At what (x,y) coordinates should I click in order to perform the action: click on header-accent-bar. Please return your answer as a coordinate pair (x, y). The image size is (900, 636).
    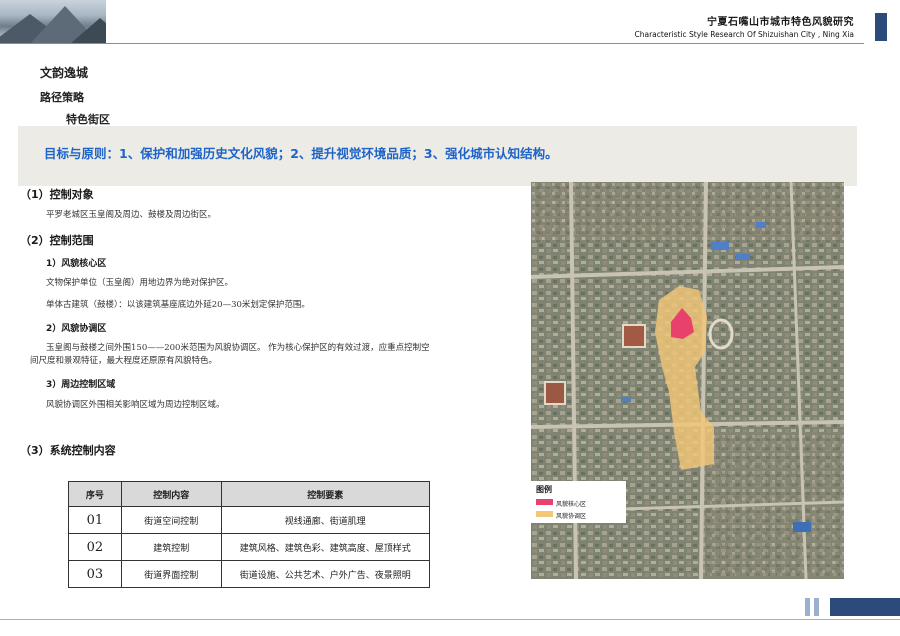
    Looking at the image, I should click on (881, 27).